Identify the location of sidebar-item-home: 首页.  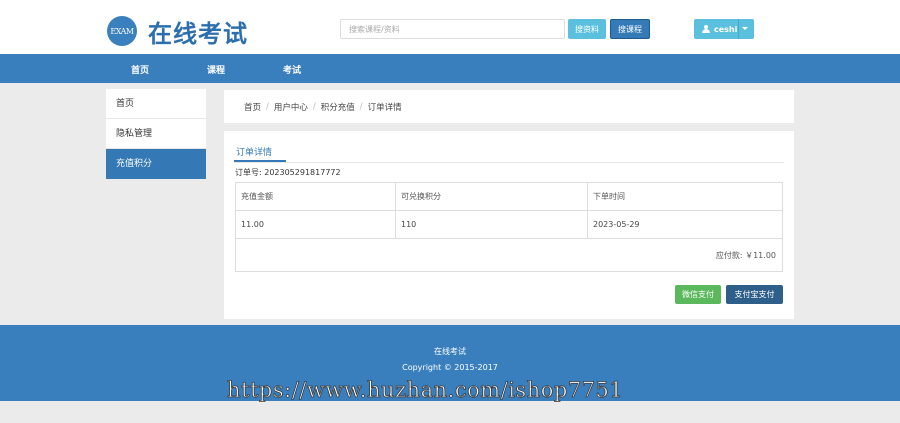
(156, 104).